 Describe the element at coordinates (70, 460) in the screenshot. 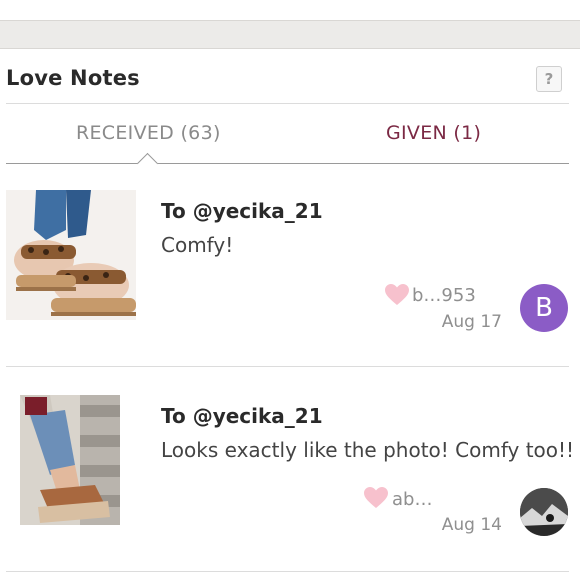

I see `brown-sandal-image` at that location.